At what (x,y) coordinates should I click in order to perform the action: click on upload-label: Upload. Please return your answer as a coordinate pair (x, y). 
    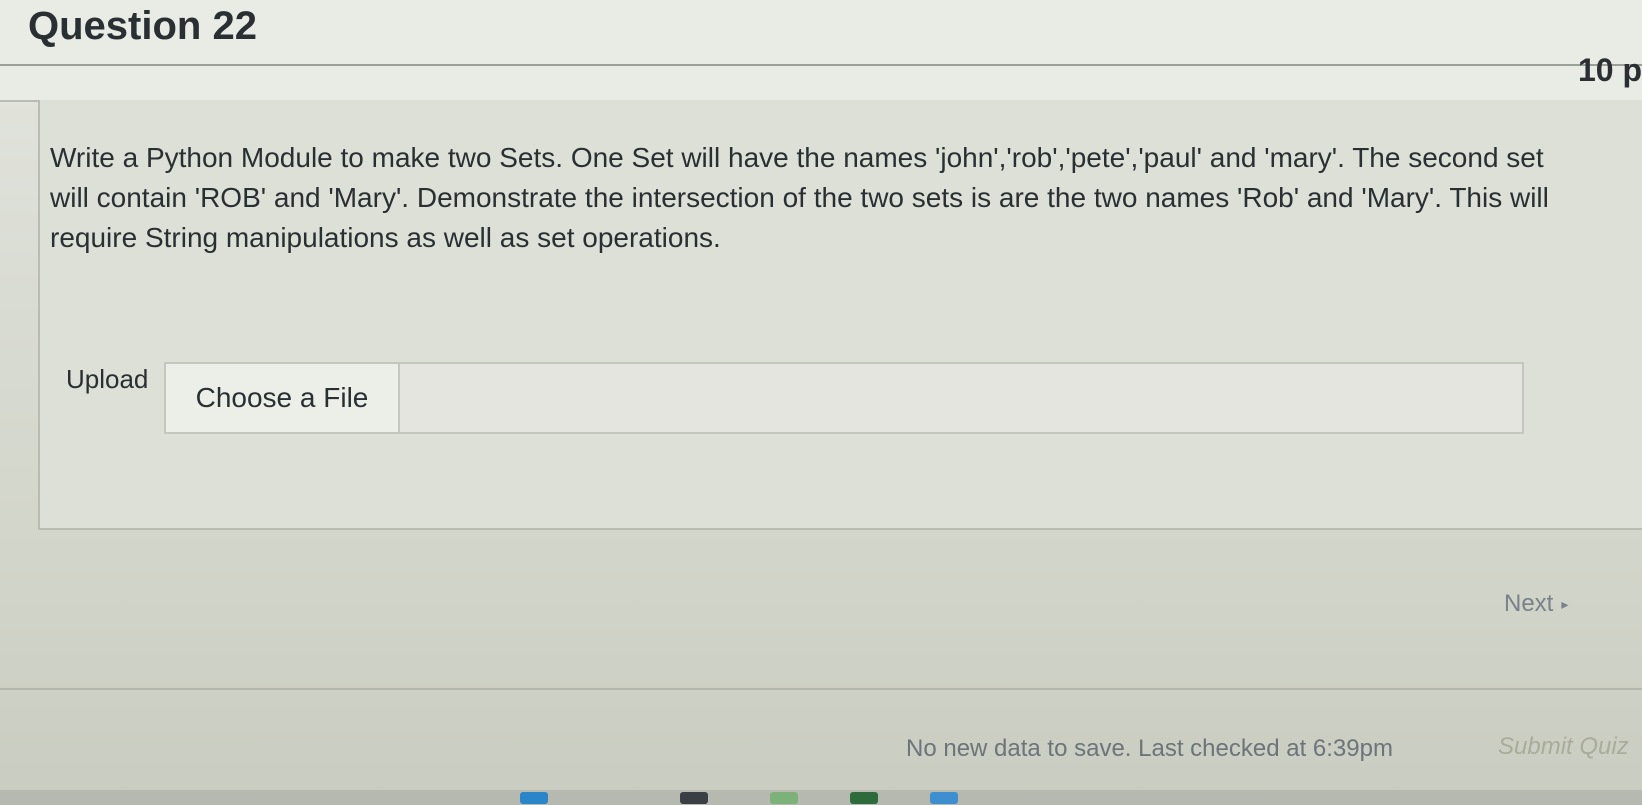
    Looking at the image, I should click on (107, 379).